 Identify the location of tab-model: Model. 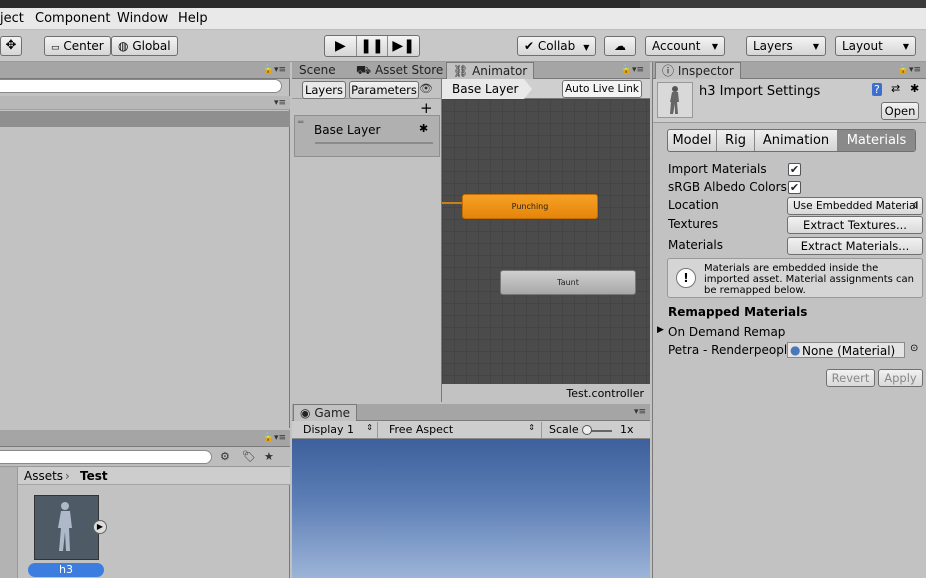
(692, 140).